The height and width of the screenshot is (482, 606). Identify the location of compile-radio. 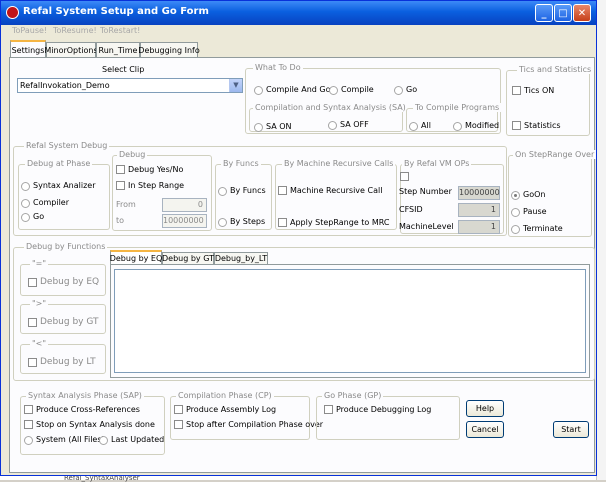
(333, 90).